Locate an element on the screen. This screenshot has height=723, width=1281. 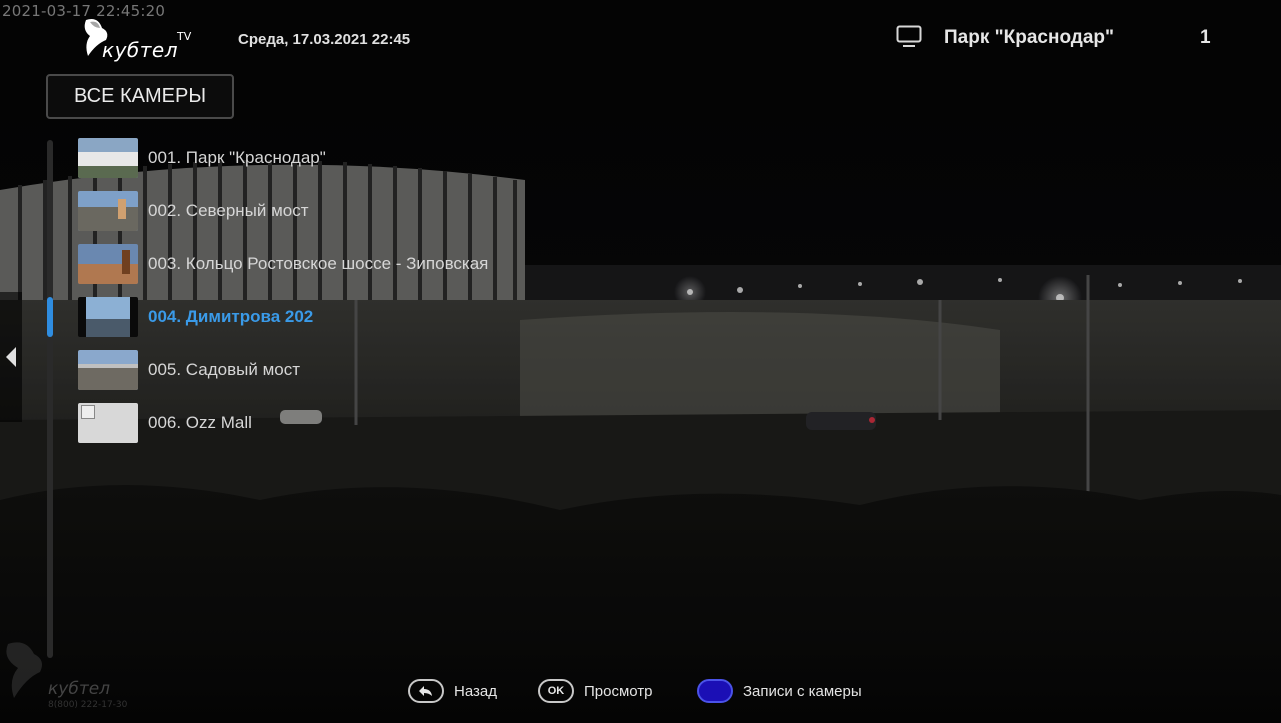
camera-item-006: 006. Ozz Mall is located at coordinates (313, 423).